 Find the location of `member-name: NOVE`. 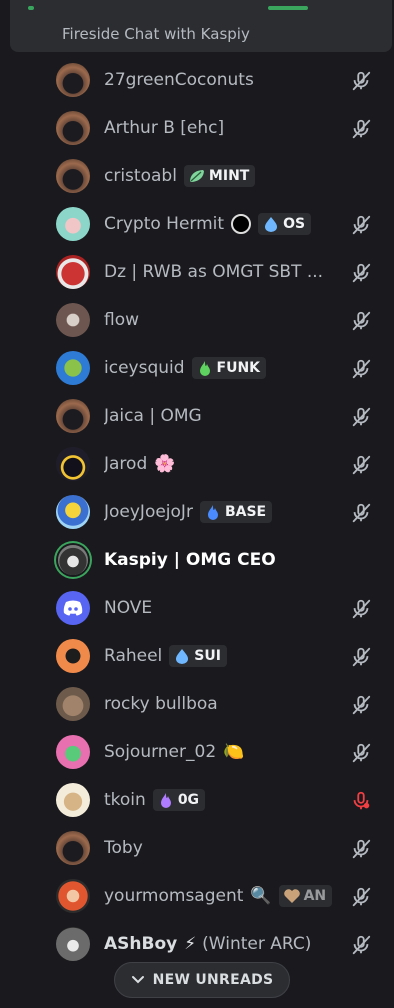

member-name: NOVE is located at coordinates (128, 608).